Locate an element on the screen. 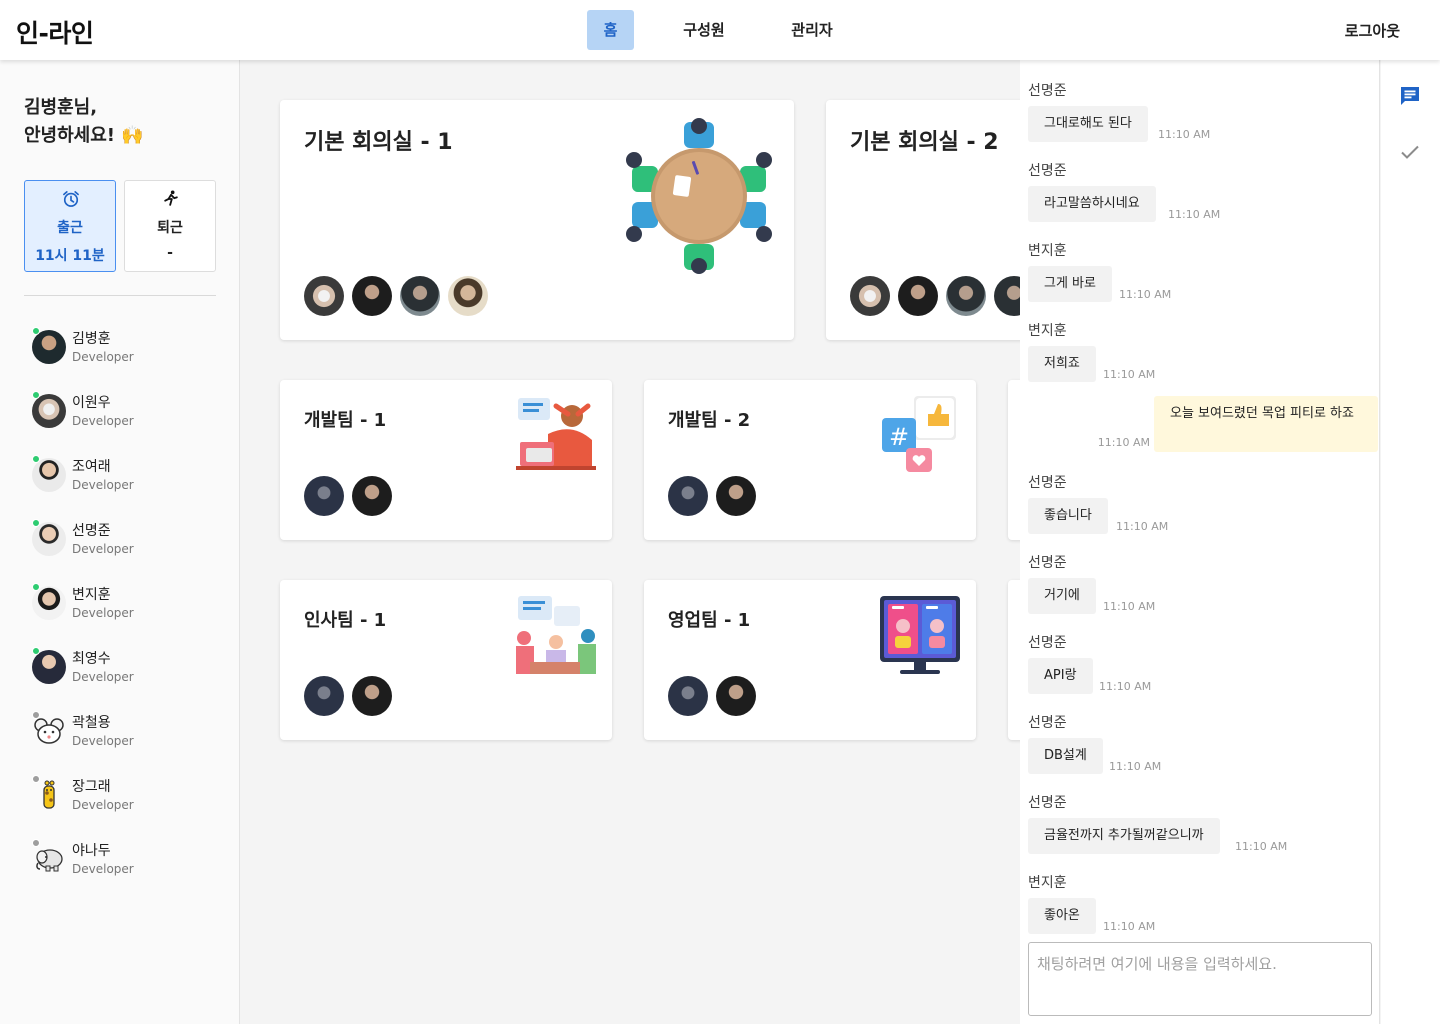 The width and height of the screenshot is (1440, 1024). member-name: 조여래 is located at coordinates (91, 467).